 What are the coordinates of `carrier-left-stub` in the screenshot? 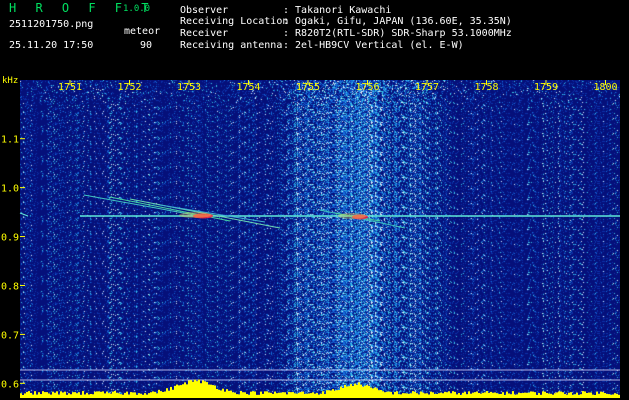 It's located at (24, 214).